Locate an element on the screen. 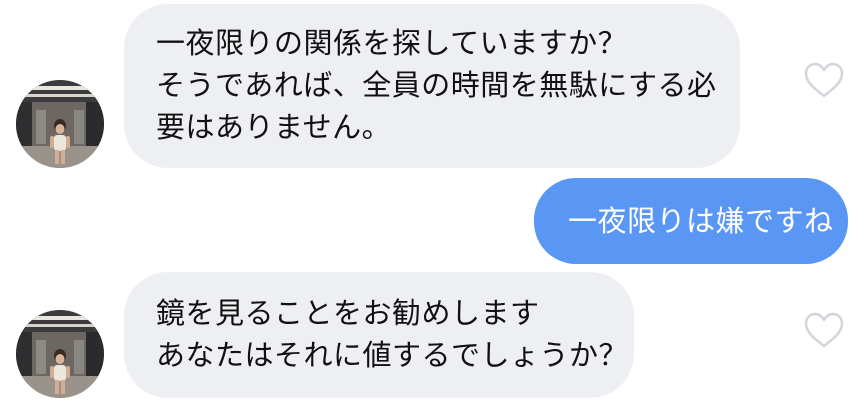  outgoing-message: 一夜限りは嫌ですね is located at coordinates (691, 221).